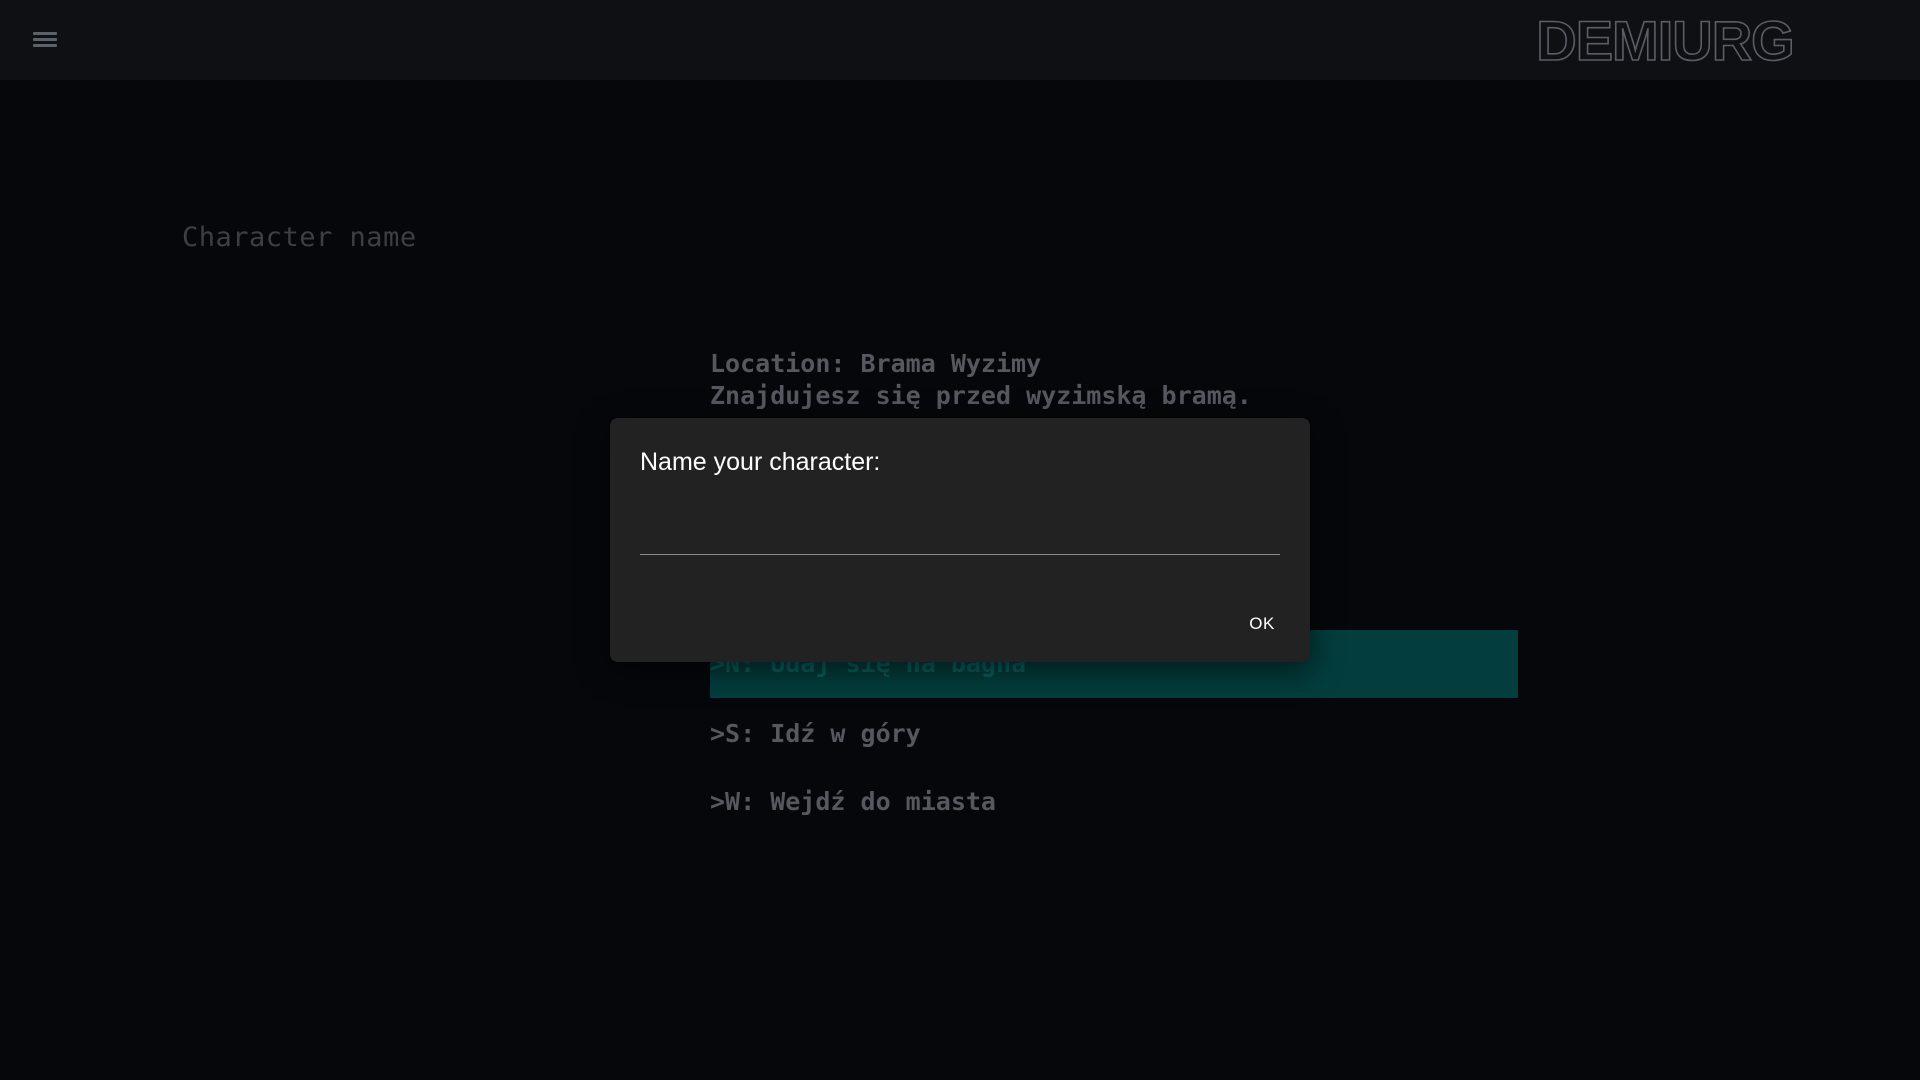  I want to click on location-line: Location: Brama Wyzimy, so click(876, 363).